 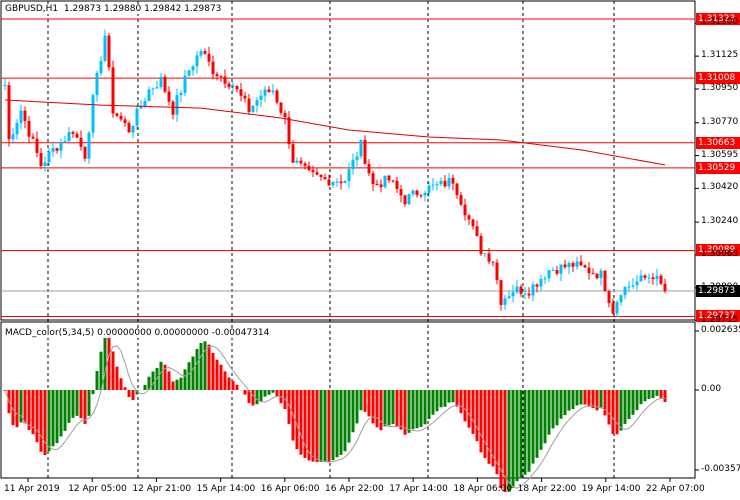 I want to click on price-axis-label: 1.30950, so click(x=720, y=87).